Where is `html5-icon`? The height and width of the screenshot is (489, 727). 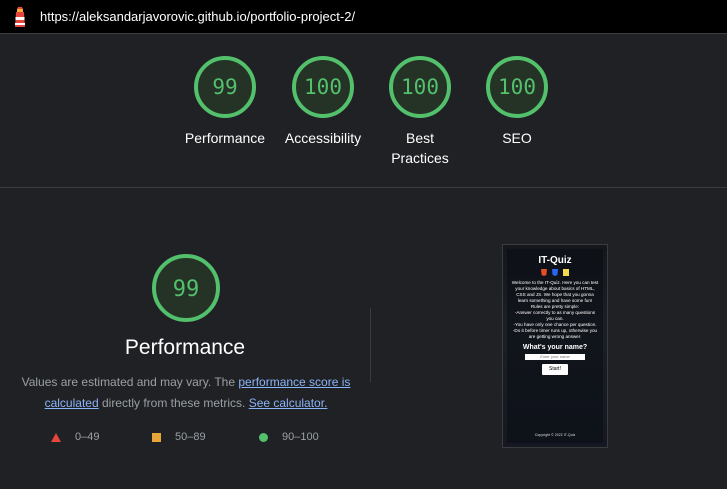 html5-icon is located at coordinates (544, 272).